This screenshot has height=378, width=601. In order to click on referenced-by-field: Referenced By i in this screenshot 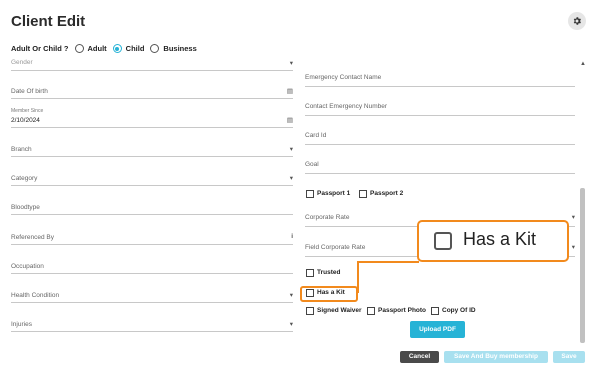, I will do `click(152, 238)`.